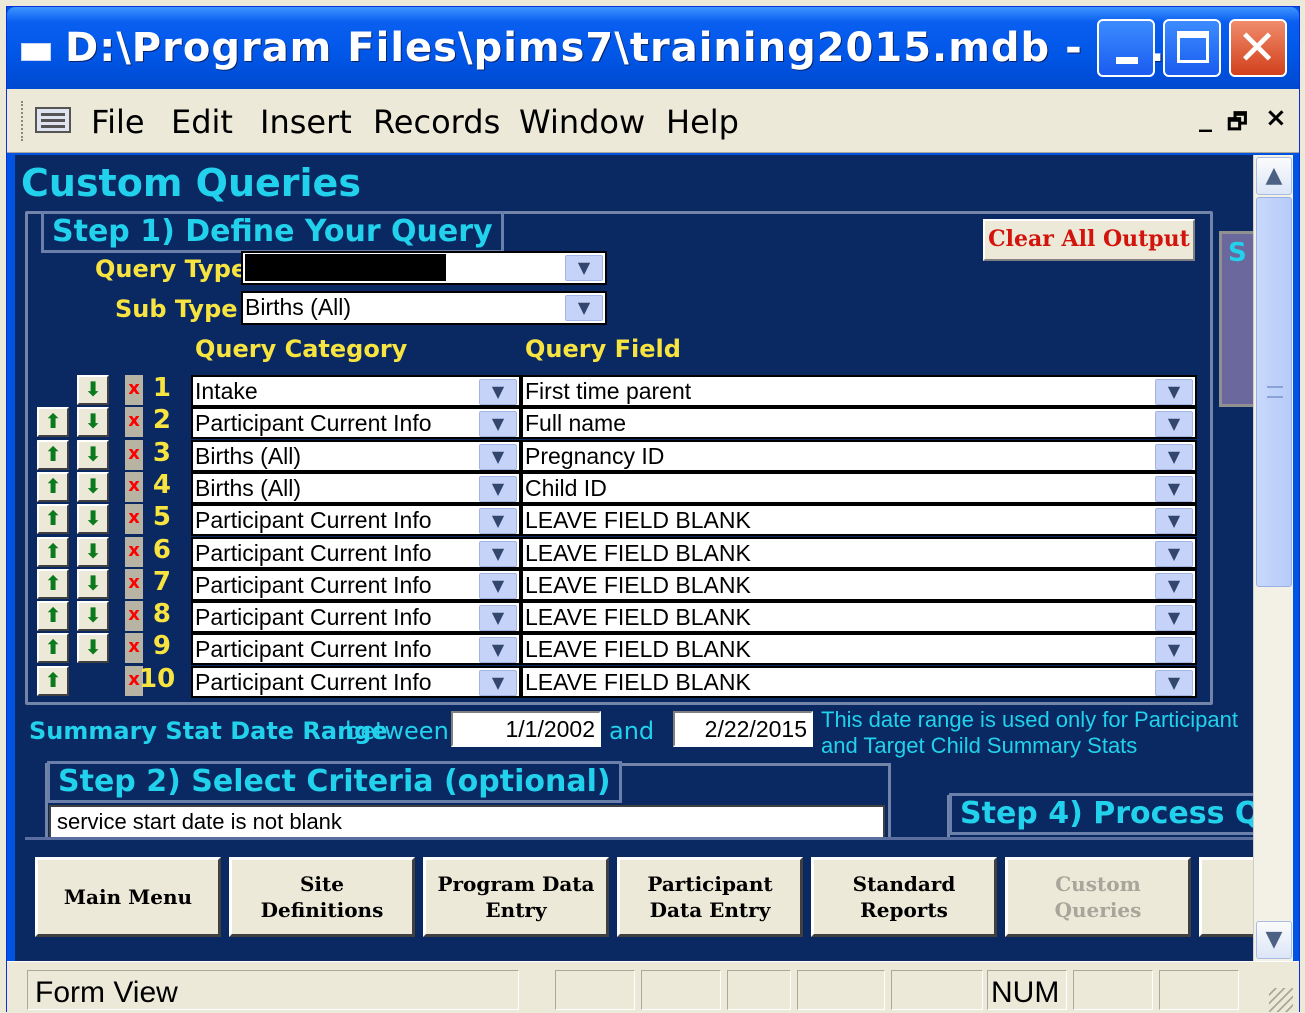 The image size is (1305, 1013). What do you see at coordinates (1281, 1000) in the screenshot?
I see `resize-grip-icon` at bounding box center [1281, 1000].